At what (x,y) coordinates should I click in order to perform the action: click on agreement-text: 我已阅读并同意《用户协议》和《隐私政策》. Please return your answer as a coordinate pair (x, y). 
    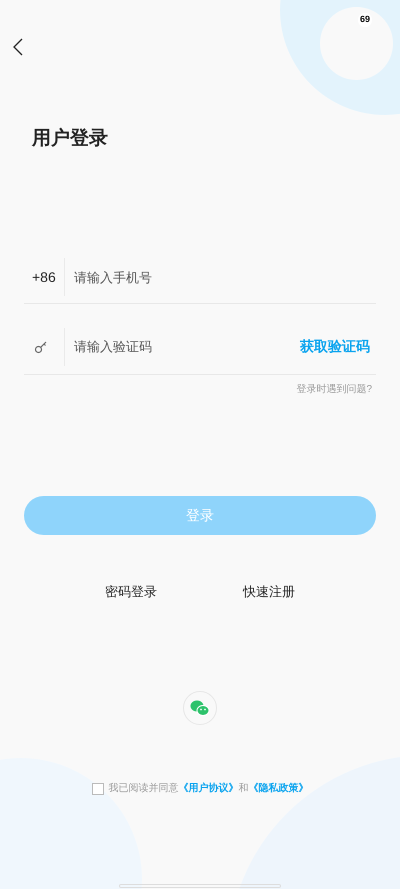
    Looking at the image, I should click on (208, 788).